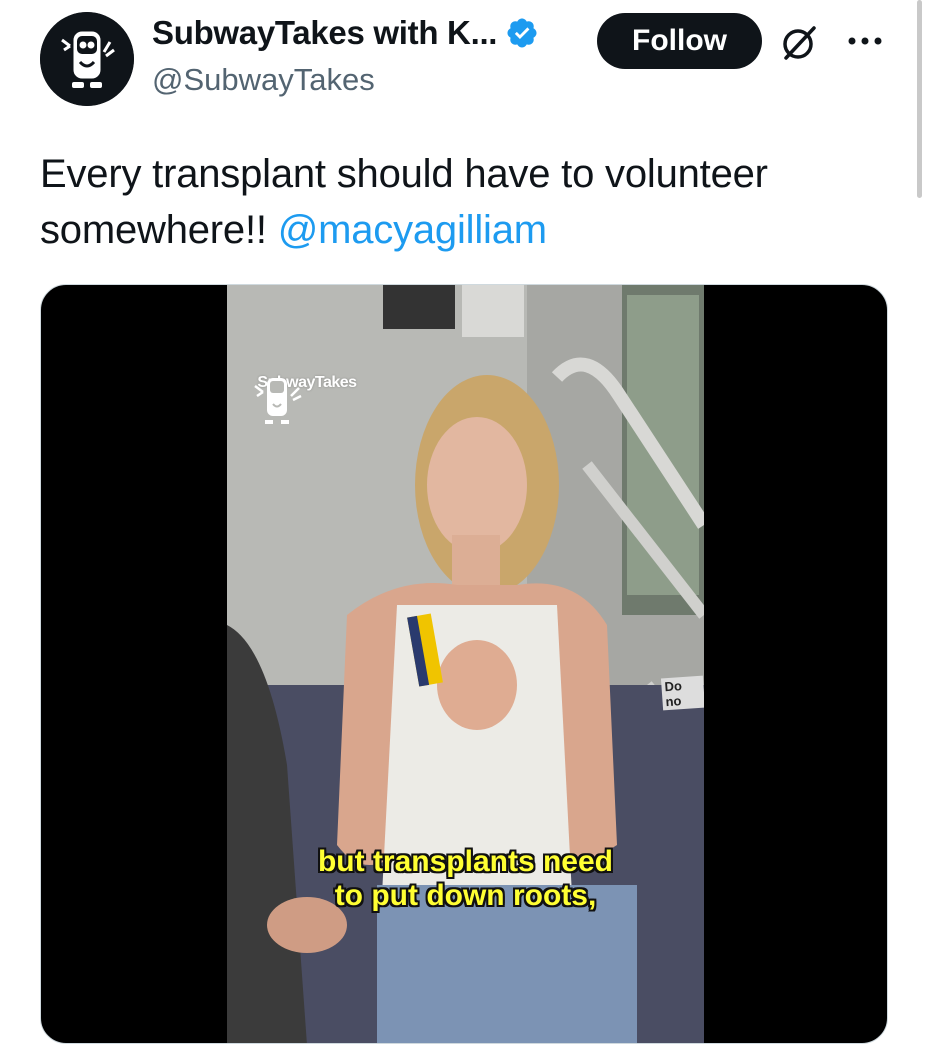 The width and height of the screenshot is (928, 1044). I want to click on subwaytakes-mascot-icon, so click(87, 59).